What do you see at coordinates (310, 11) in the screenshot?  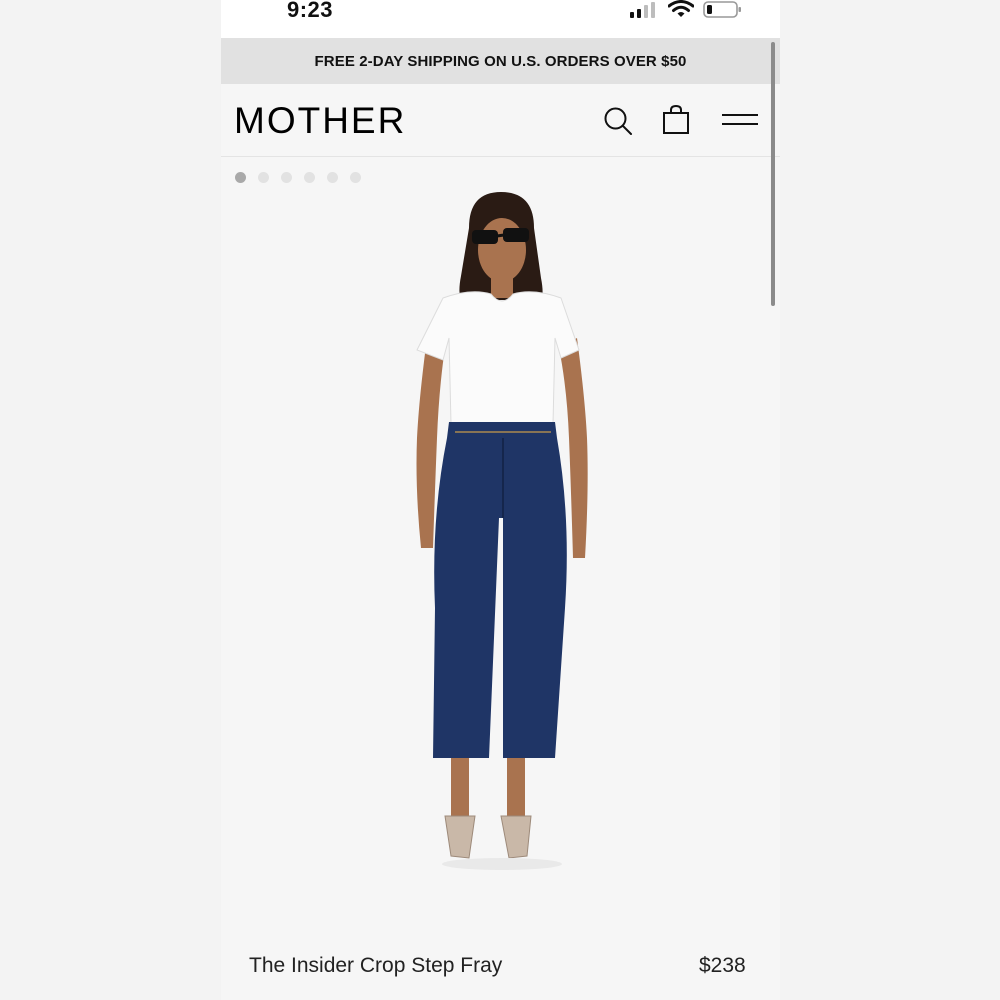 I see `status-time: 9:23` at bounding box center [310, 11].